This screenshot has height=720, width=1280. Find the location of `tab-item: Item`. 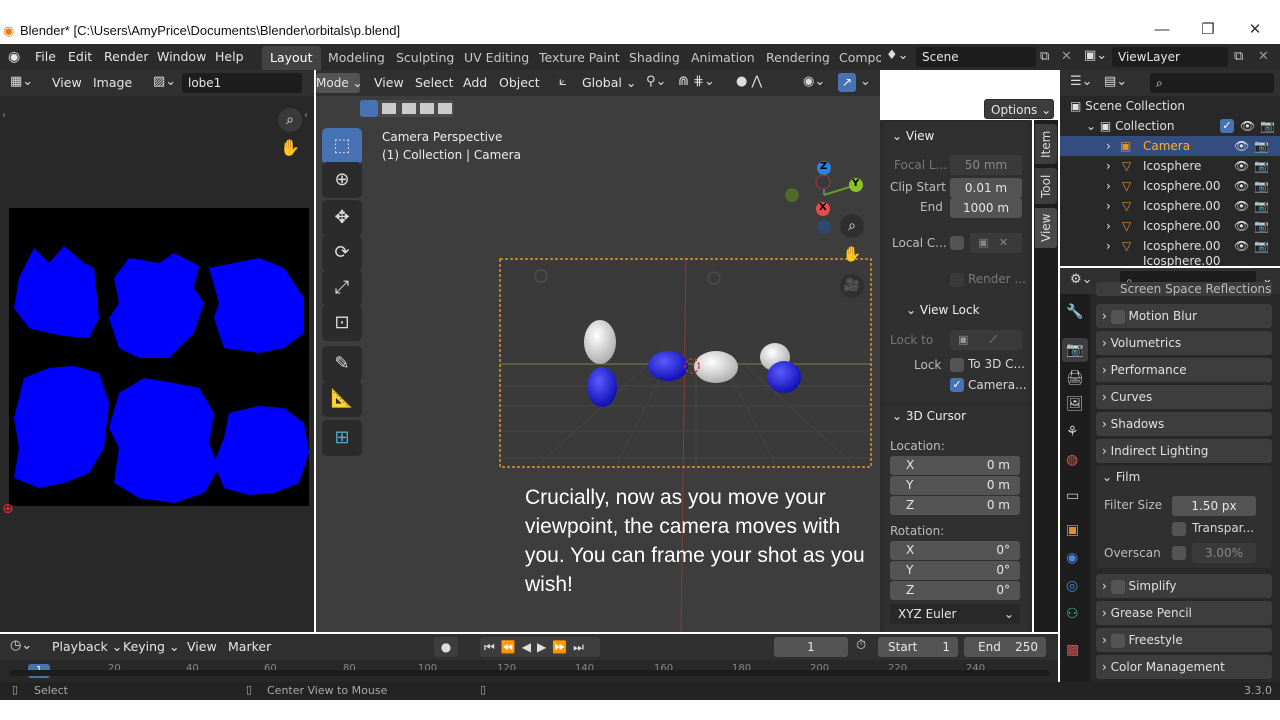

tab-item: Item is located at coordinates (1046, 144).